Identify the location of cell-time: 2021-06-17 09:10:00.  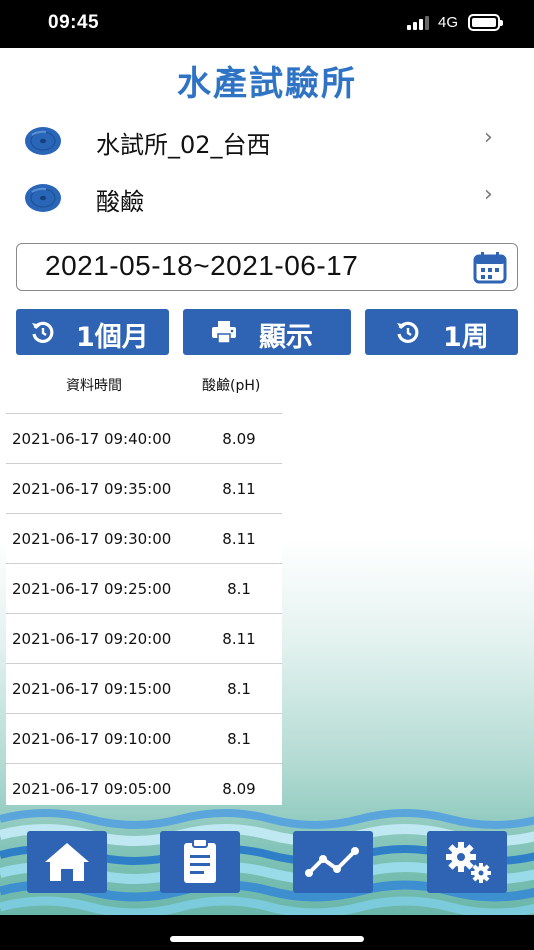
(92, 739).